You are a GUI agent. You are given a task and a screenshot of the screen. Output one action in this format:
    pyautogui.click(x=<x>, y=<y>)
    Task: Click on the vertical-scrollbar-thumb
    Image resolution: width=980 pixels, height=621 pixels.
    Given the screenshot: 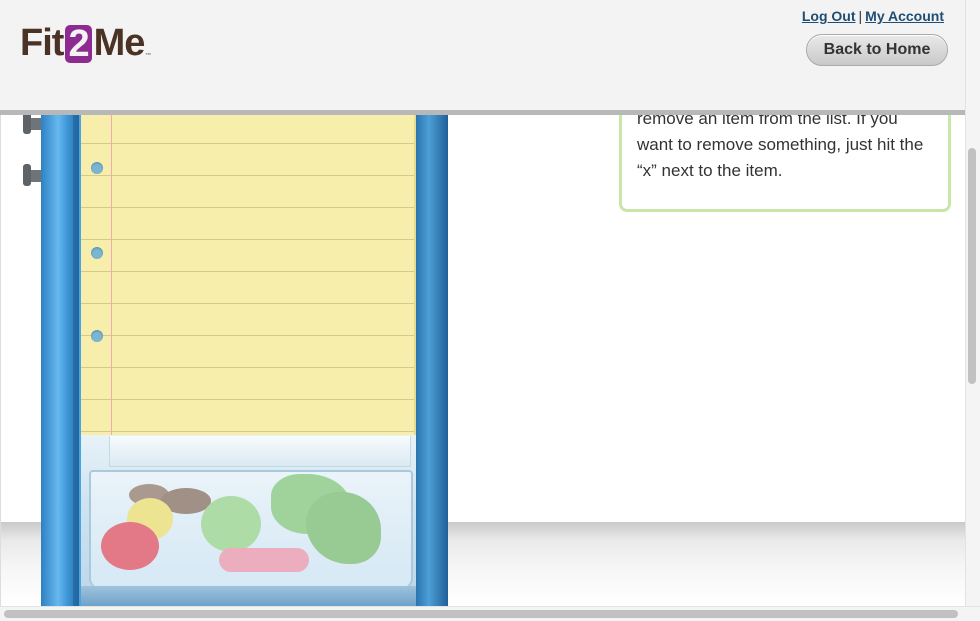 What is the action you would take?
    pyautogui.click(x=972, y=266)
    